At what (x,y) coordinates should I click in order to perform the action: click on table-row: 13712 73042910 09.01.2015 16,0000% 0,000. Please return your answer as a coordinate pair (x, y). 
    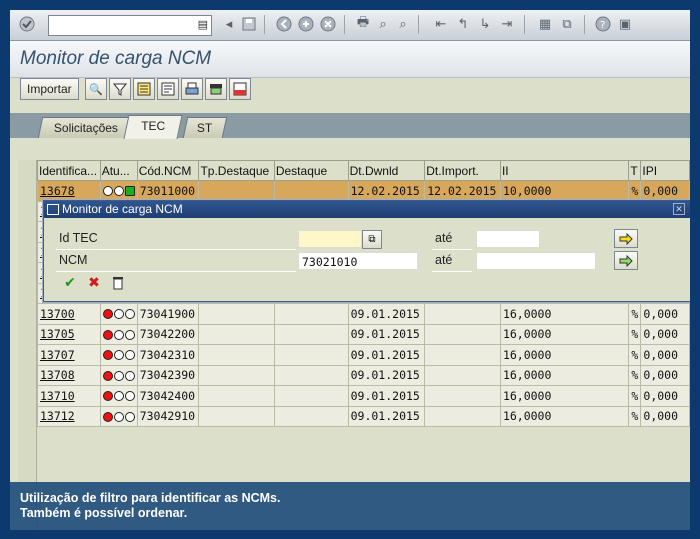
    Looking at the image, I should click on (363, 416).